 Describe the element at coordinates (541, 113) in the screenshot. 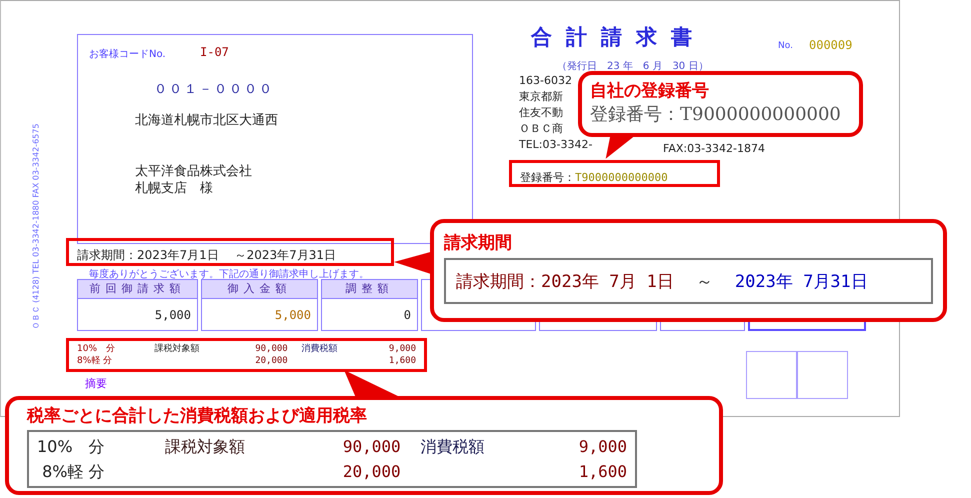

I see `sender-line: 住友不動` at that location.